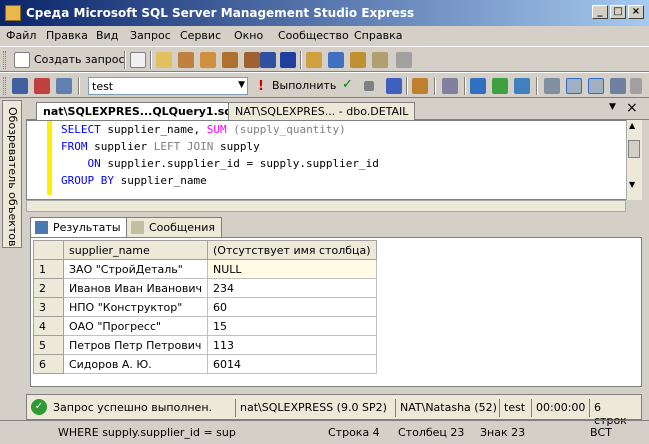 This screenshot has width=649, height=444. What do you see at coordinates (208, 60) in the screenshot?
I see `mdx-query-icon` at bounding box center [208, 60].